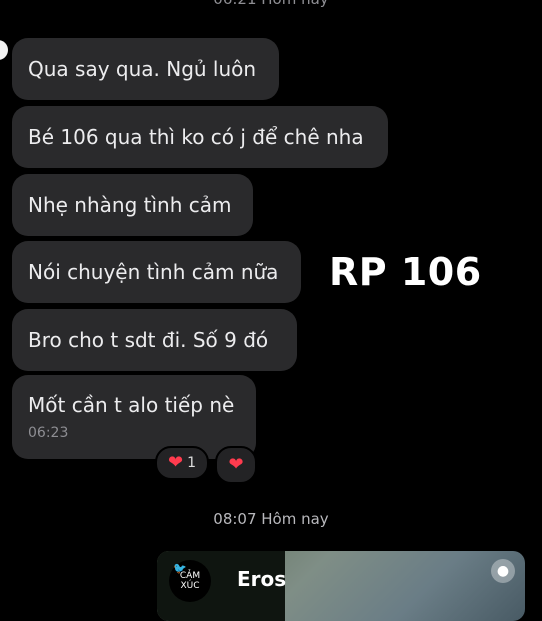  I want to click on message-bubble: Nói chuyện tình cảm nữa, so click(156, 272).